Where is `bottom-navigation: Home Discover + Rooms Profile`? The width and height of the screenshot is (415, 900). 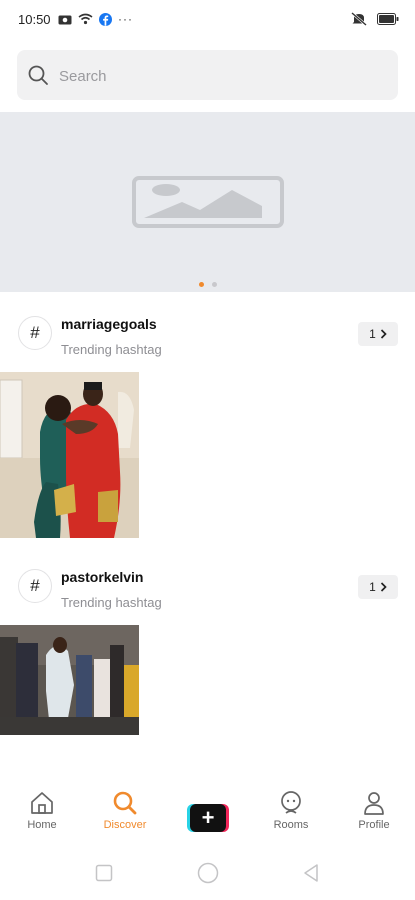 bottom-navigation: Home Discover + Rooms Profile is located at coordinates (207, 819).